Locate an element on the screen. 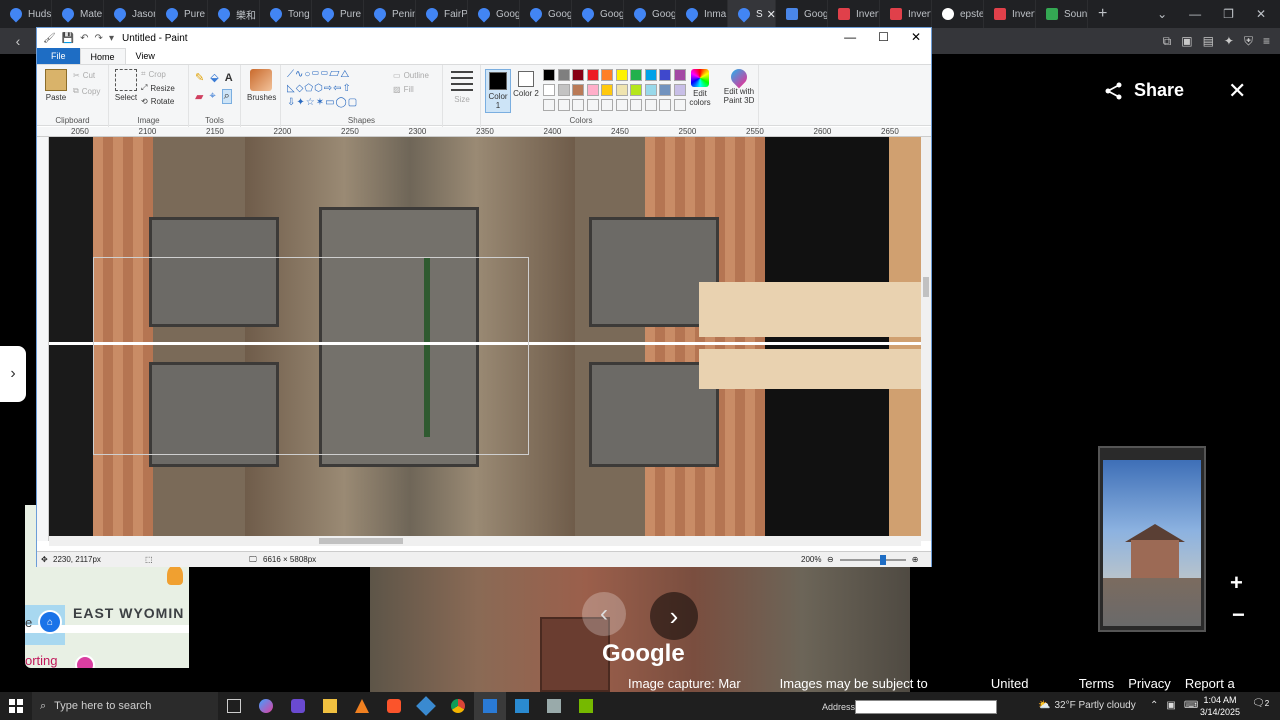  keyboard-icon: ⌨ is located at coordinates (1191, 705).